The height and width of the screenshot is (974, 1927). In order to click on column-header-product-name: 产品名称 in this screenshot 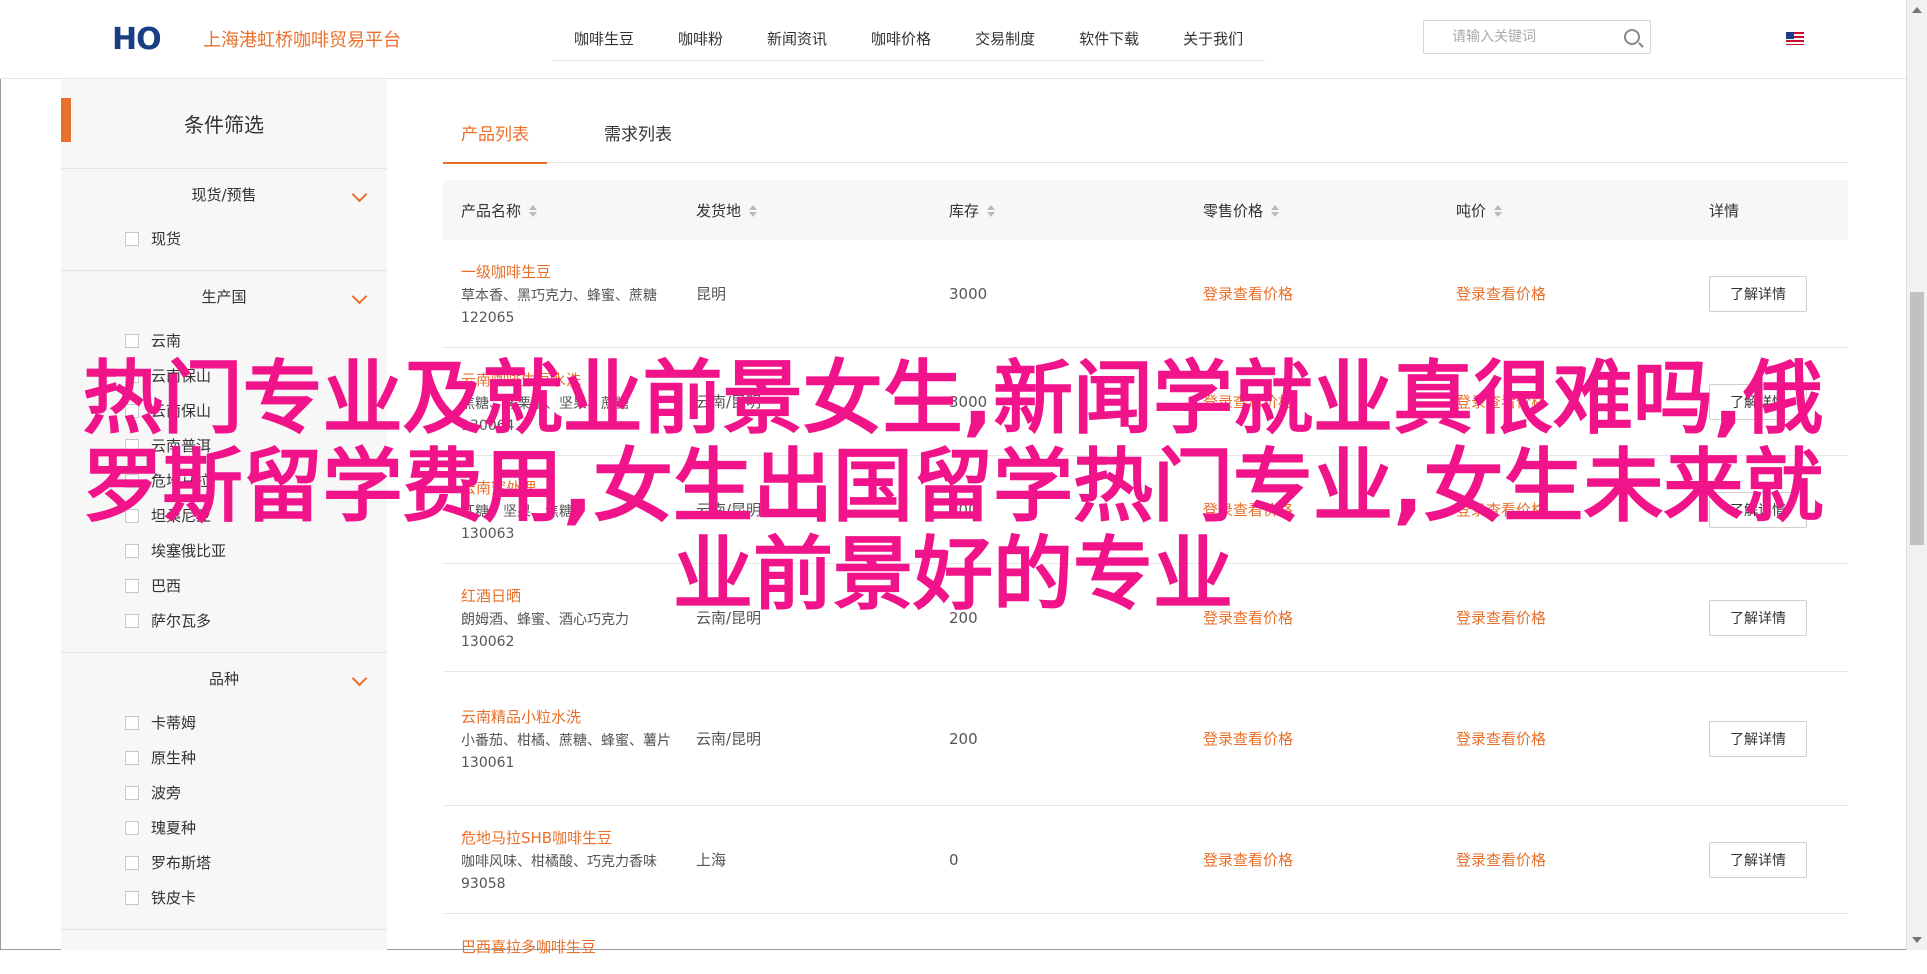, I will do `click(569, 210)`.